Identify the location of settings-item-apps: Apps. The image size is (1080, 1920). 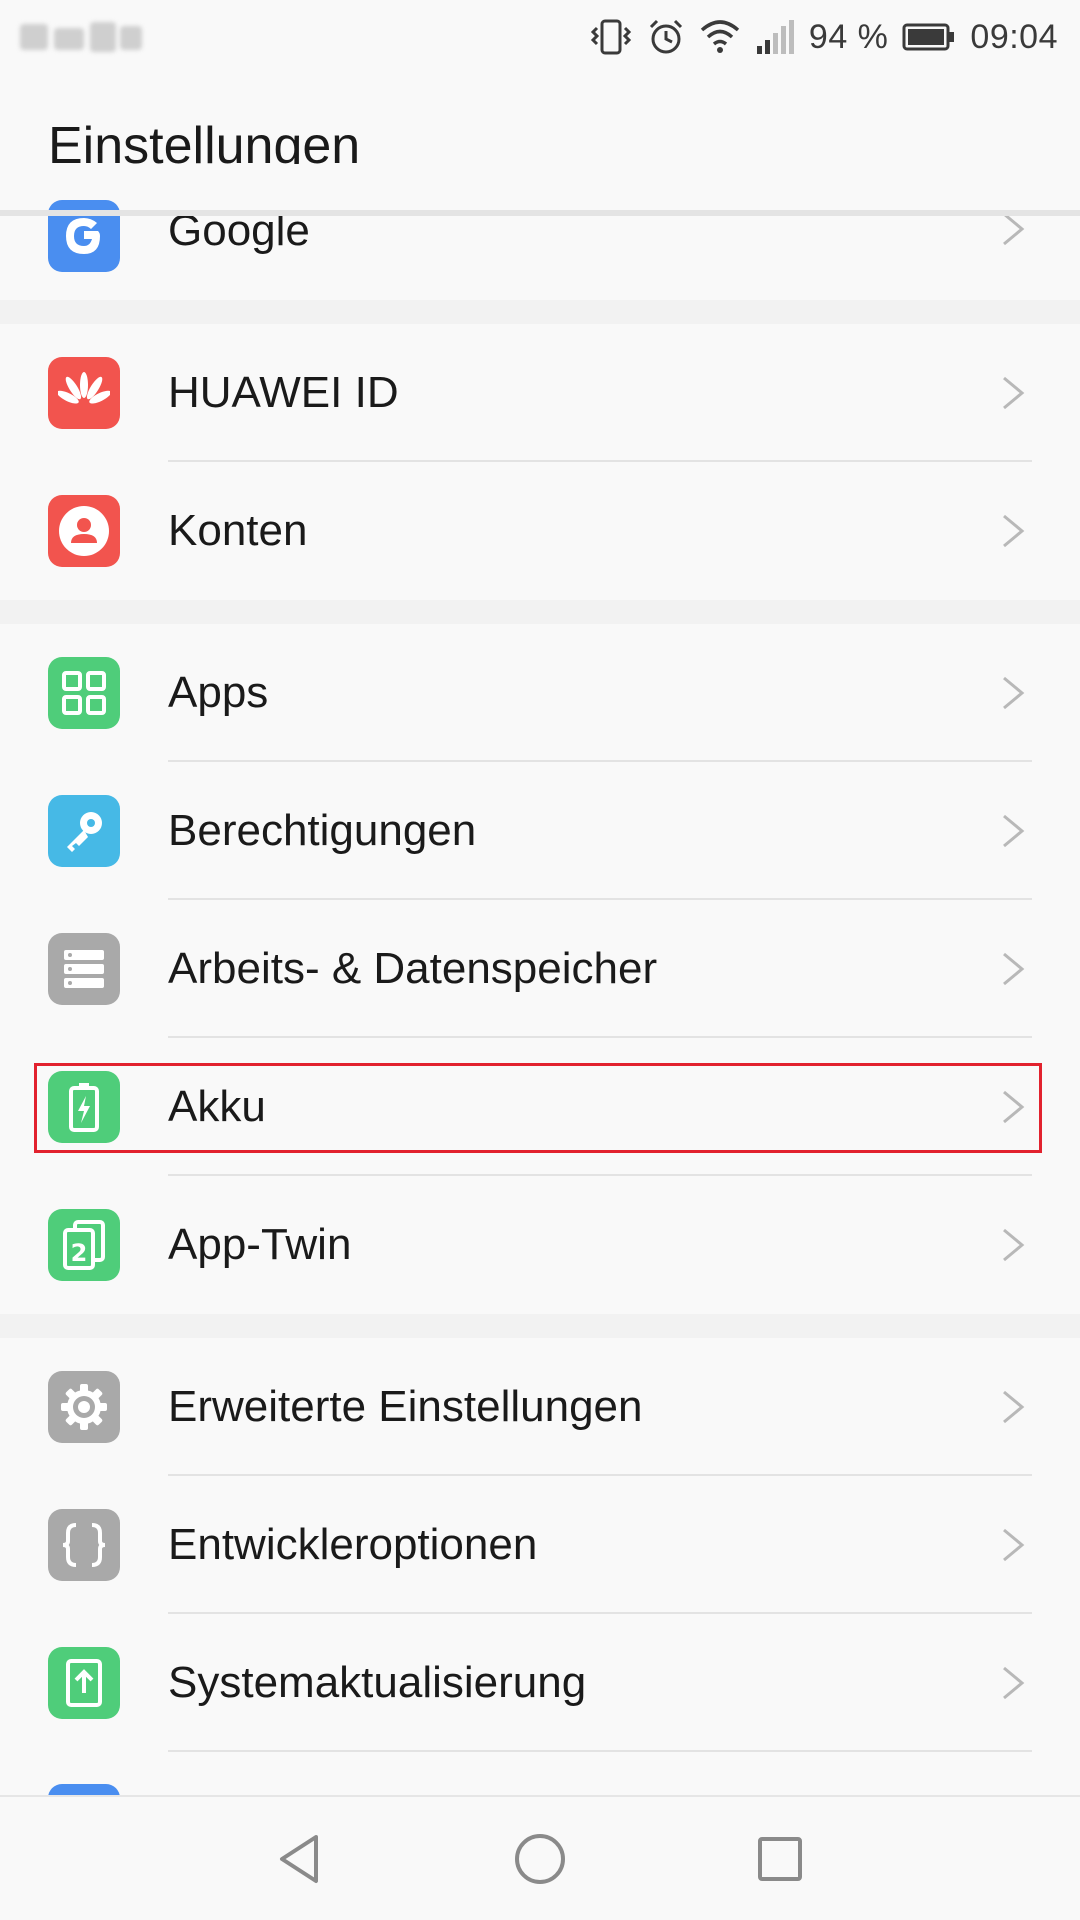
(540, 693).